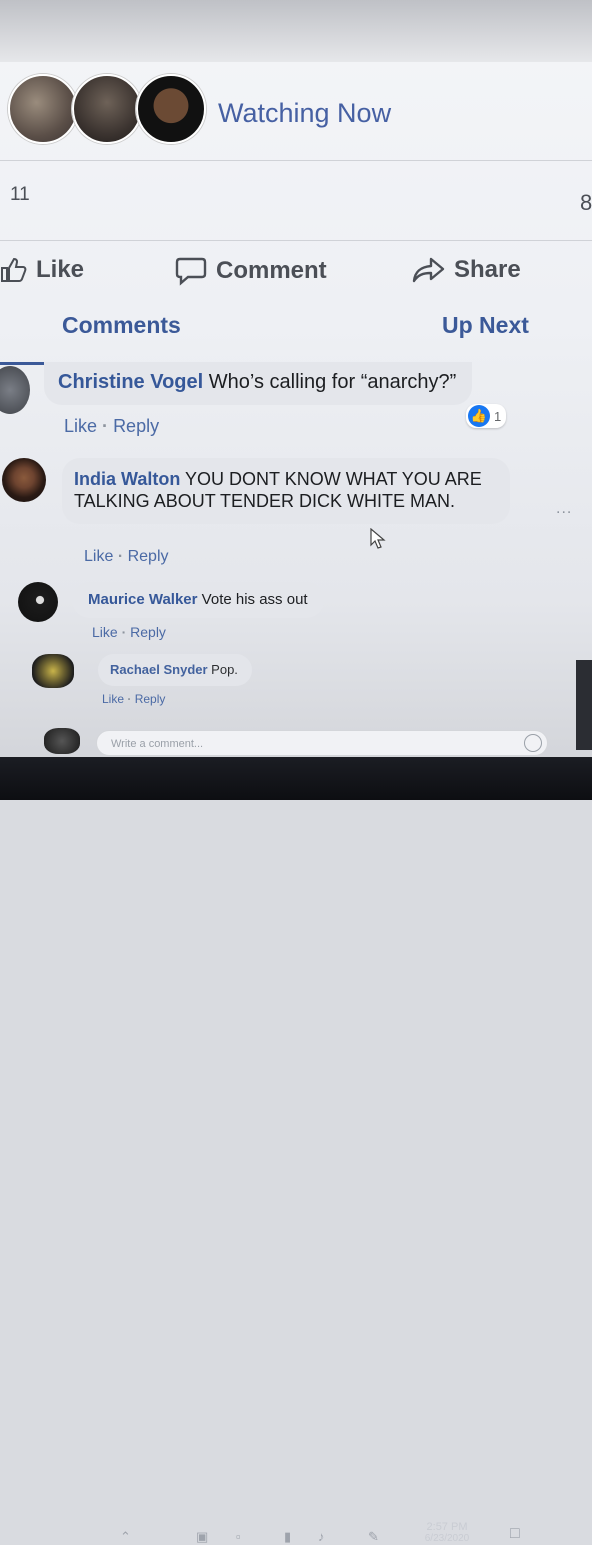 The width and height of the screenshot is (592, 1545). What do you see at coordinates (224, 669) in the screenshot?
I see `comment-text: Pop.` at bounding box center [224, 669].